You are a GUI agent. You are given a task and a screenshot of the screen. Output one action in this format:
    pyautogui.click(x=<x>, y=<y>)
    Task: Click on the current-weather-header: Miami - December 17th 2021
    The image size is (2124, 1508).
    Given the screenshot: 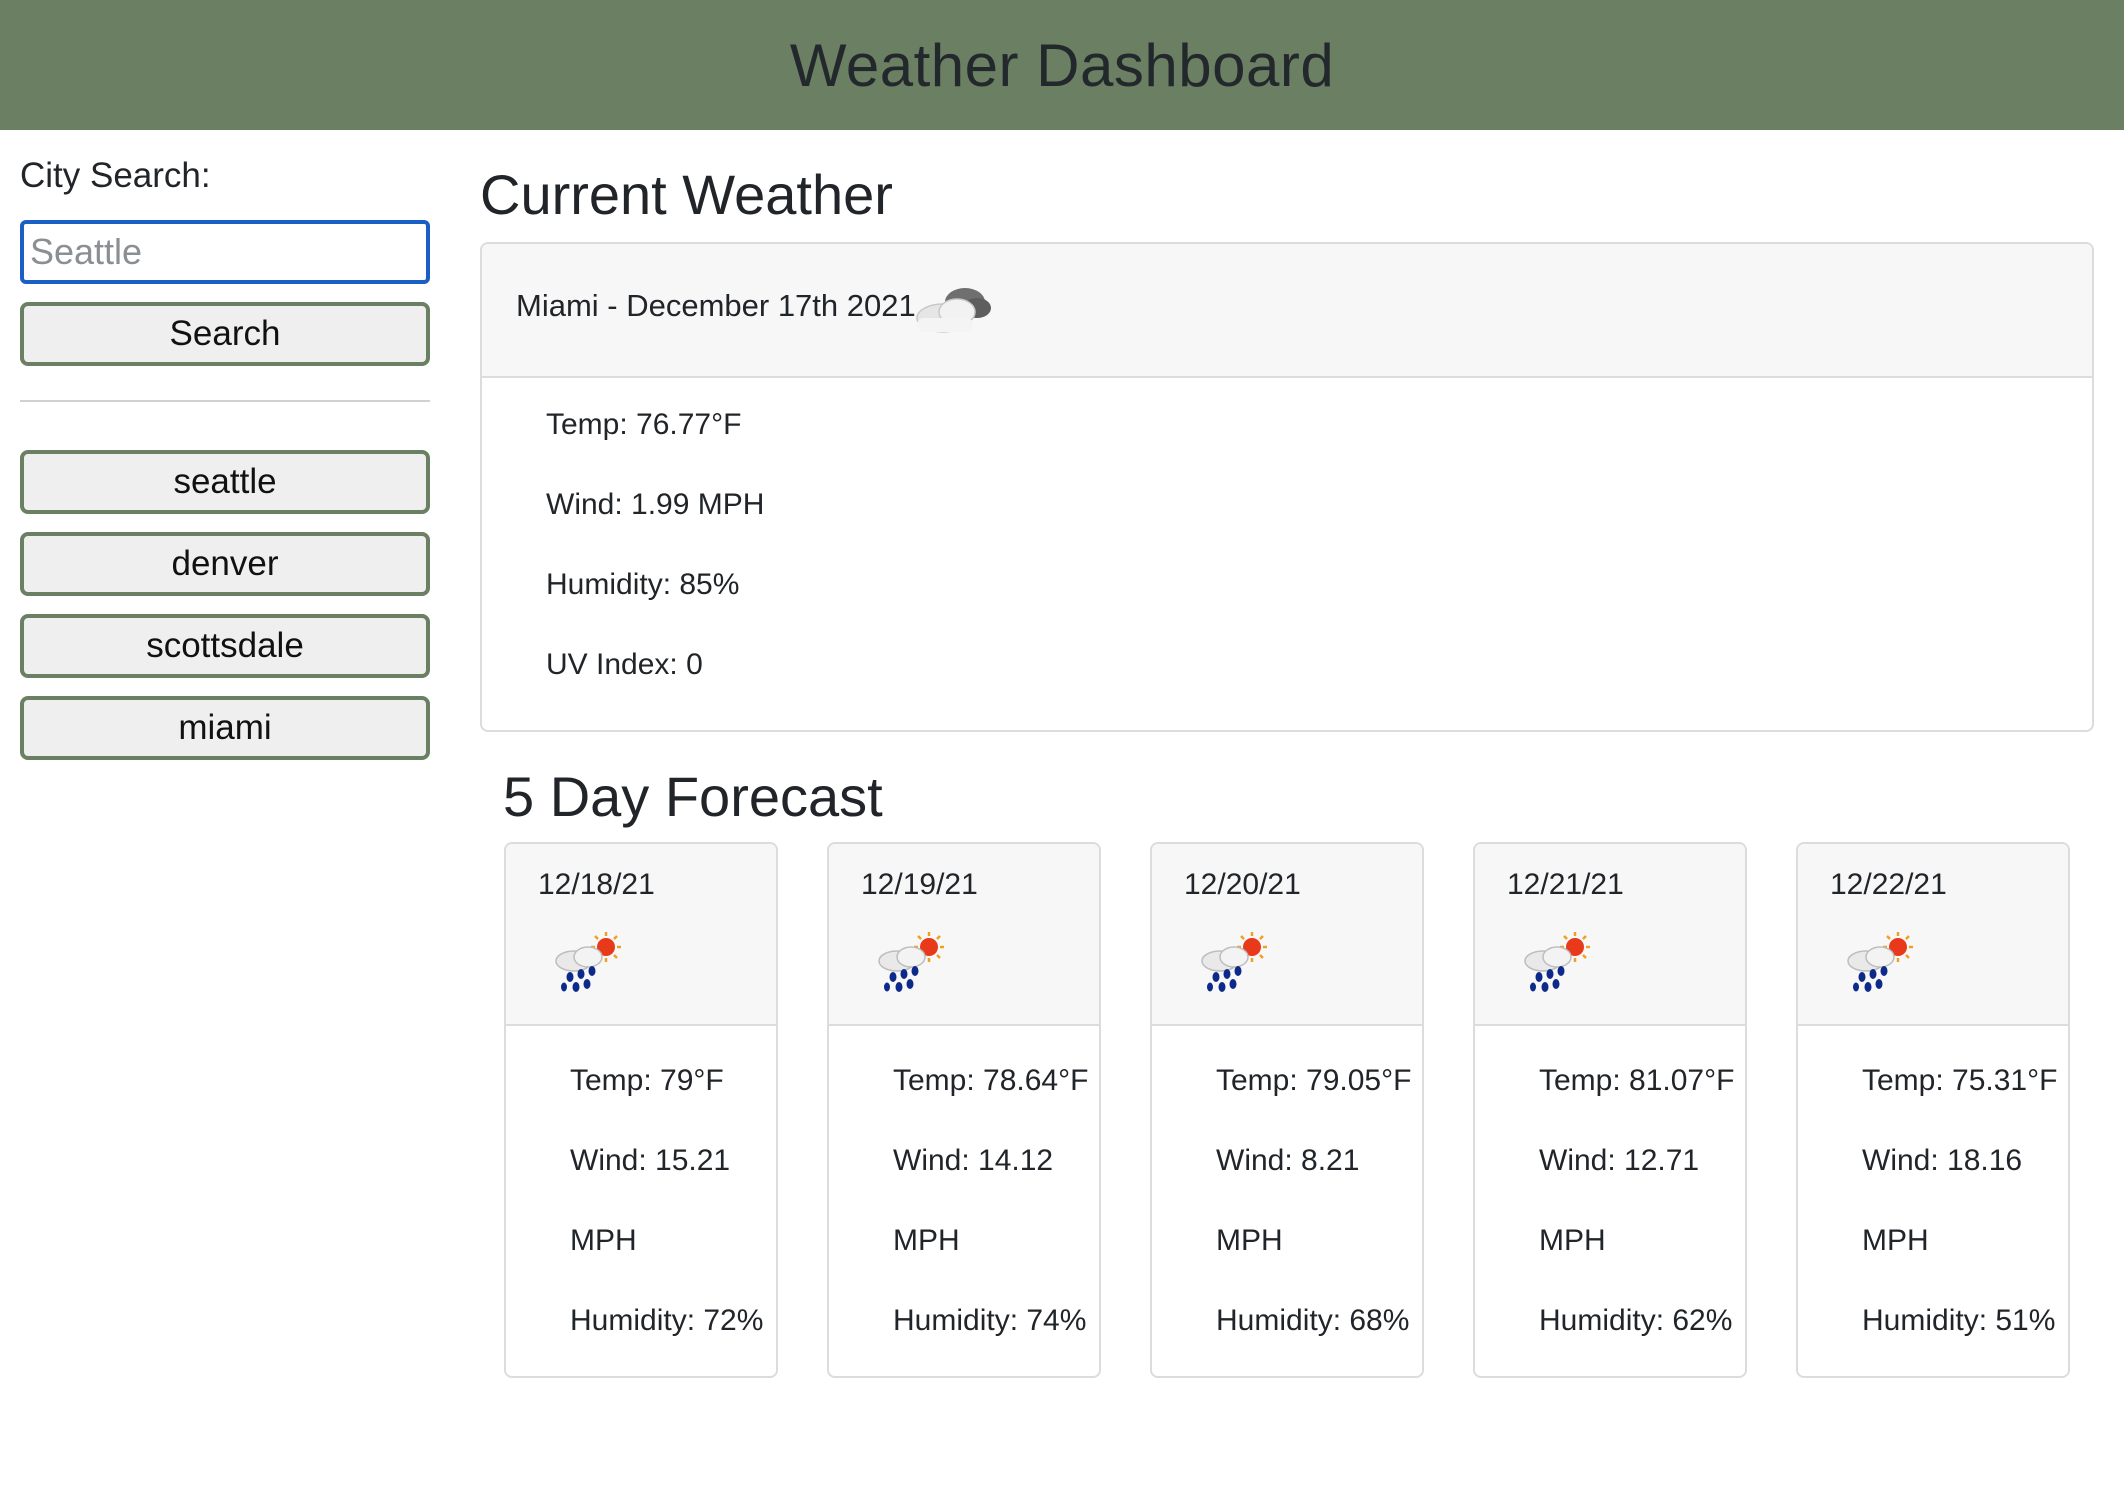 What is the action you would take?
    pyautogui.click(x=1287, y=311)
    